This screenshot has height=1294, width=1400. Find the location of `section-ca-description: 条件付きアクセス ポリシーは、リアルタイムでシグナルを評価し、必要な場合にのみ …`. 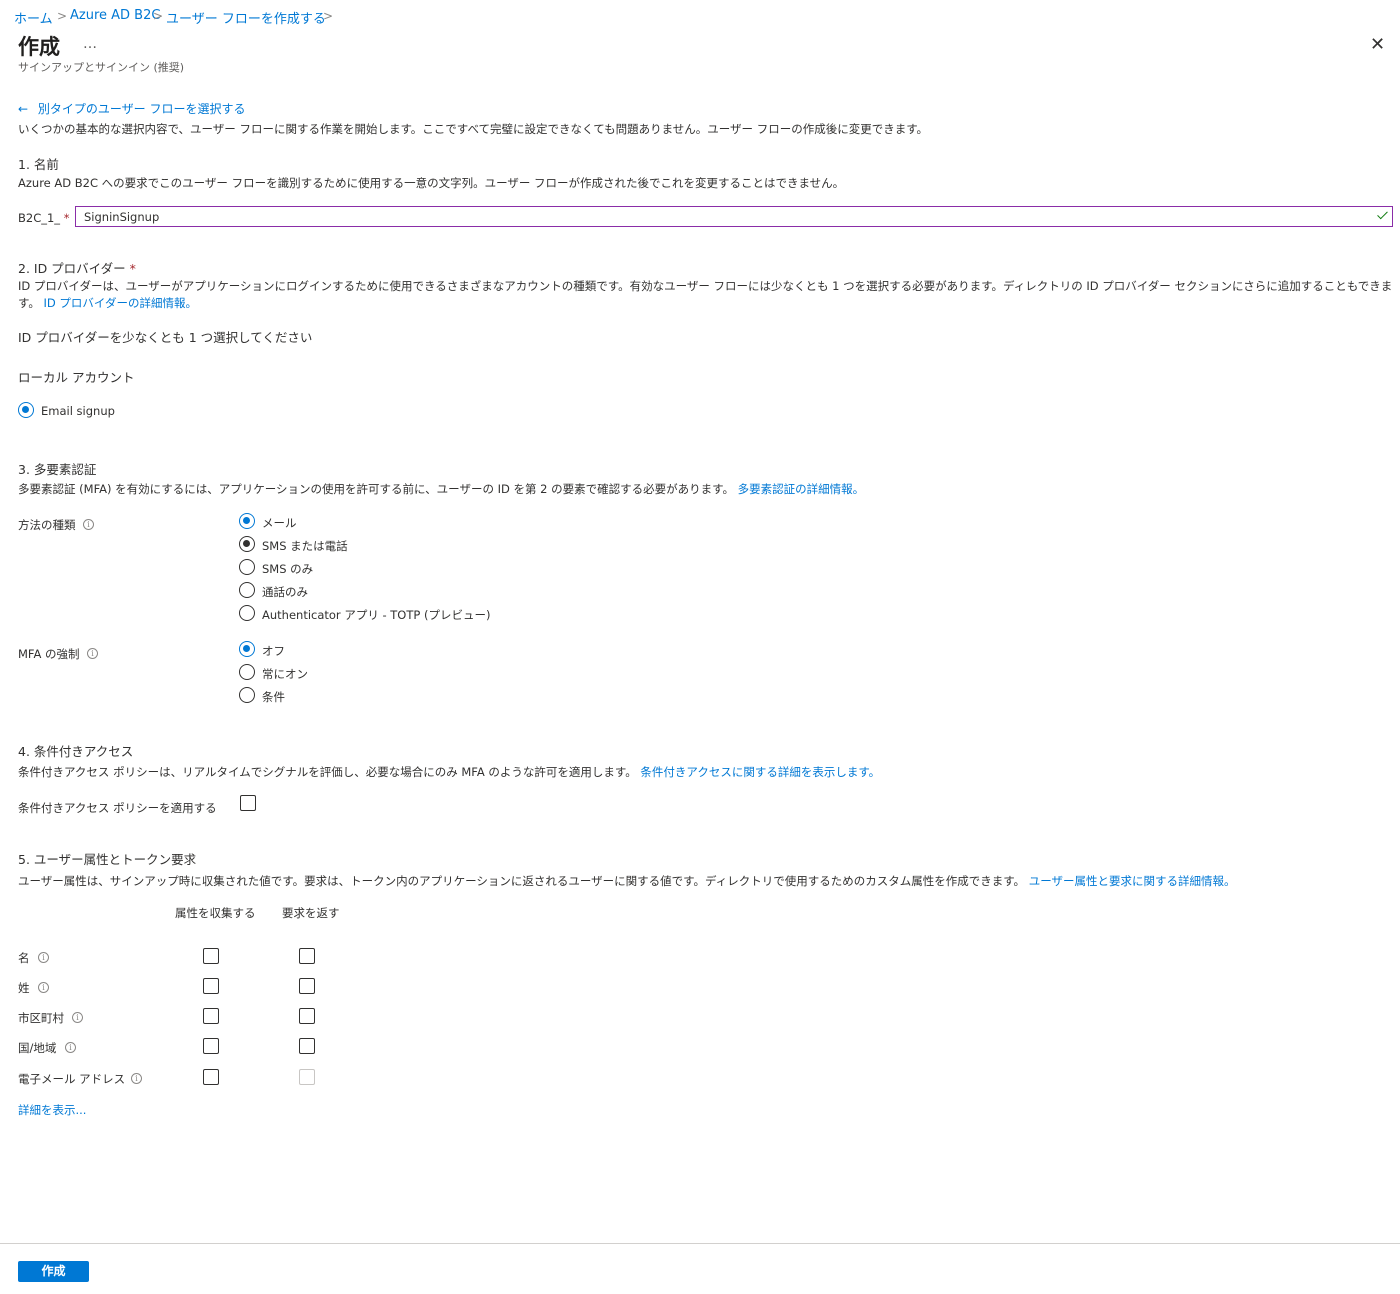

section-ca-description: 条件付きアクセス ポリシーは、リアルタイムでシグナルを評価し、必要な場合にのみ … is located at coordinates (449, 772).